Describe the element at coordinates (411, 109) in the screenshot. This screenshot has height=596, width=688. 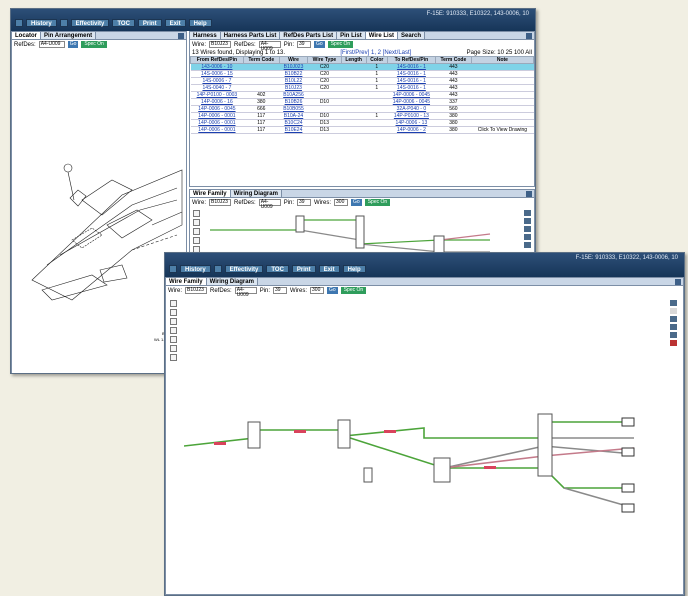
I see `table-cell: 32A-P040 - 0` at that location.